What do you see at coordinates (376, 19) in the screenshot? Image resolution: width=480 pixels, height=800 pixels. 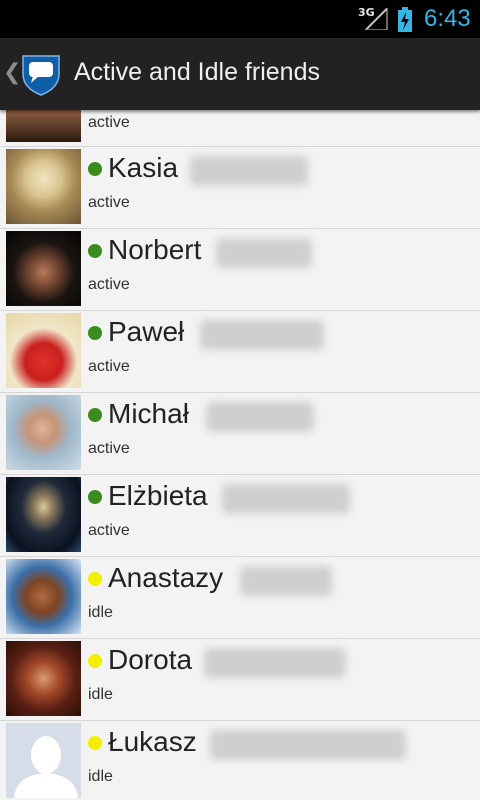 I see `signal-icon` at bounding box center [376, 19].